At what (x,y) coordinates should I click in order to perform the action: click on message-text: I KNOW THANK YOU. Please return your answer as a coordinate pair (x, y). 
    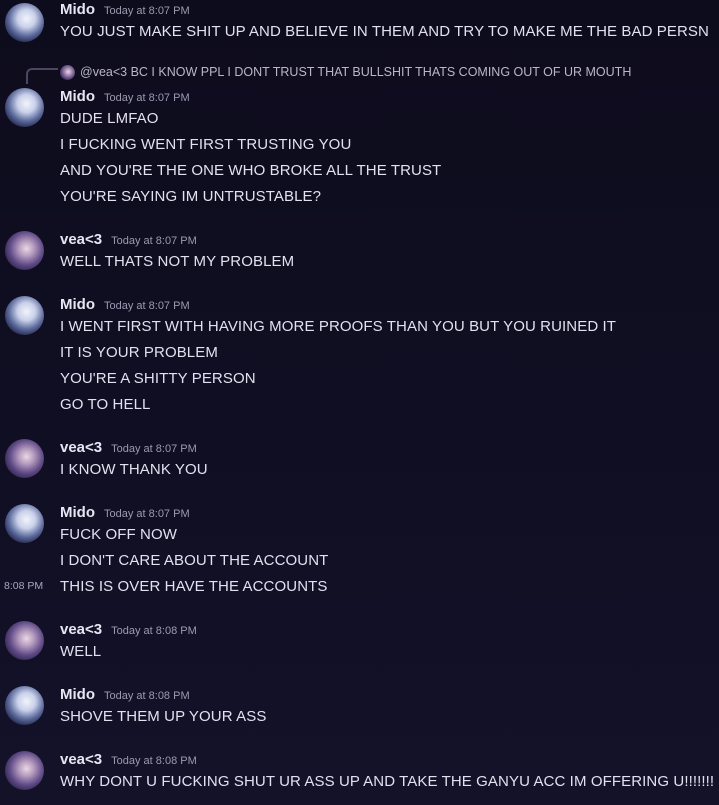
    Looking at the image, I should click on (134, 469).